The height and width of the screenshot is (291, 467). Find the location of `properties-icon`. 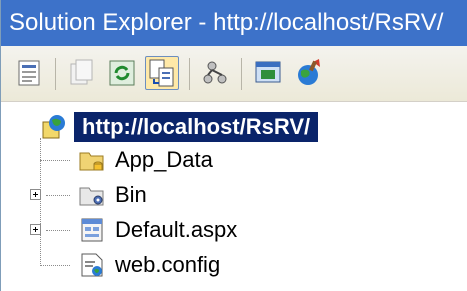

properties-icon is located at coordinates (29, 73).